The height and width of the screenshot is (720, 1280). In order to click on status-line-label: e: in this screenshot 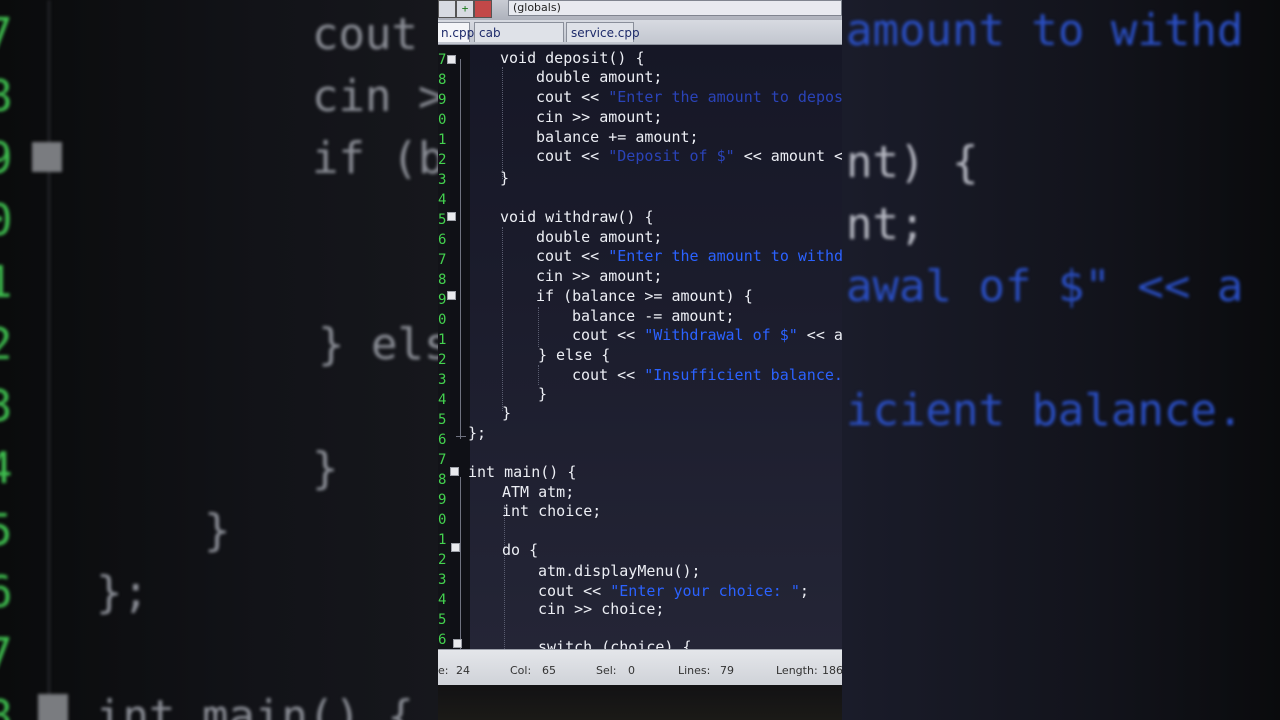, I will do `click(443, 670)`.